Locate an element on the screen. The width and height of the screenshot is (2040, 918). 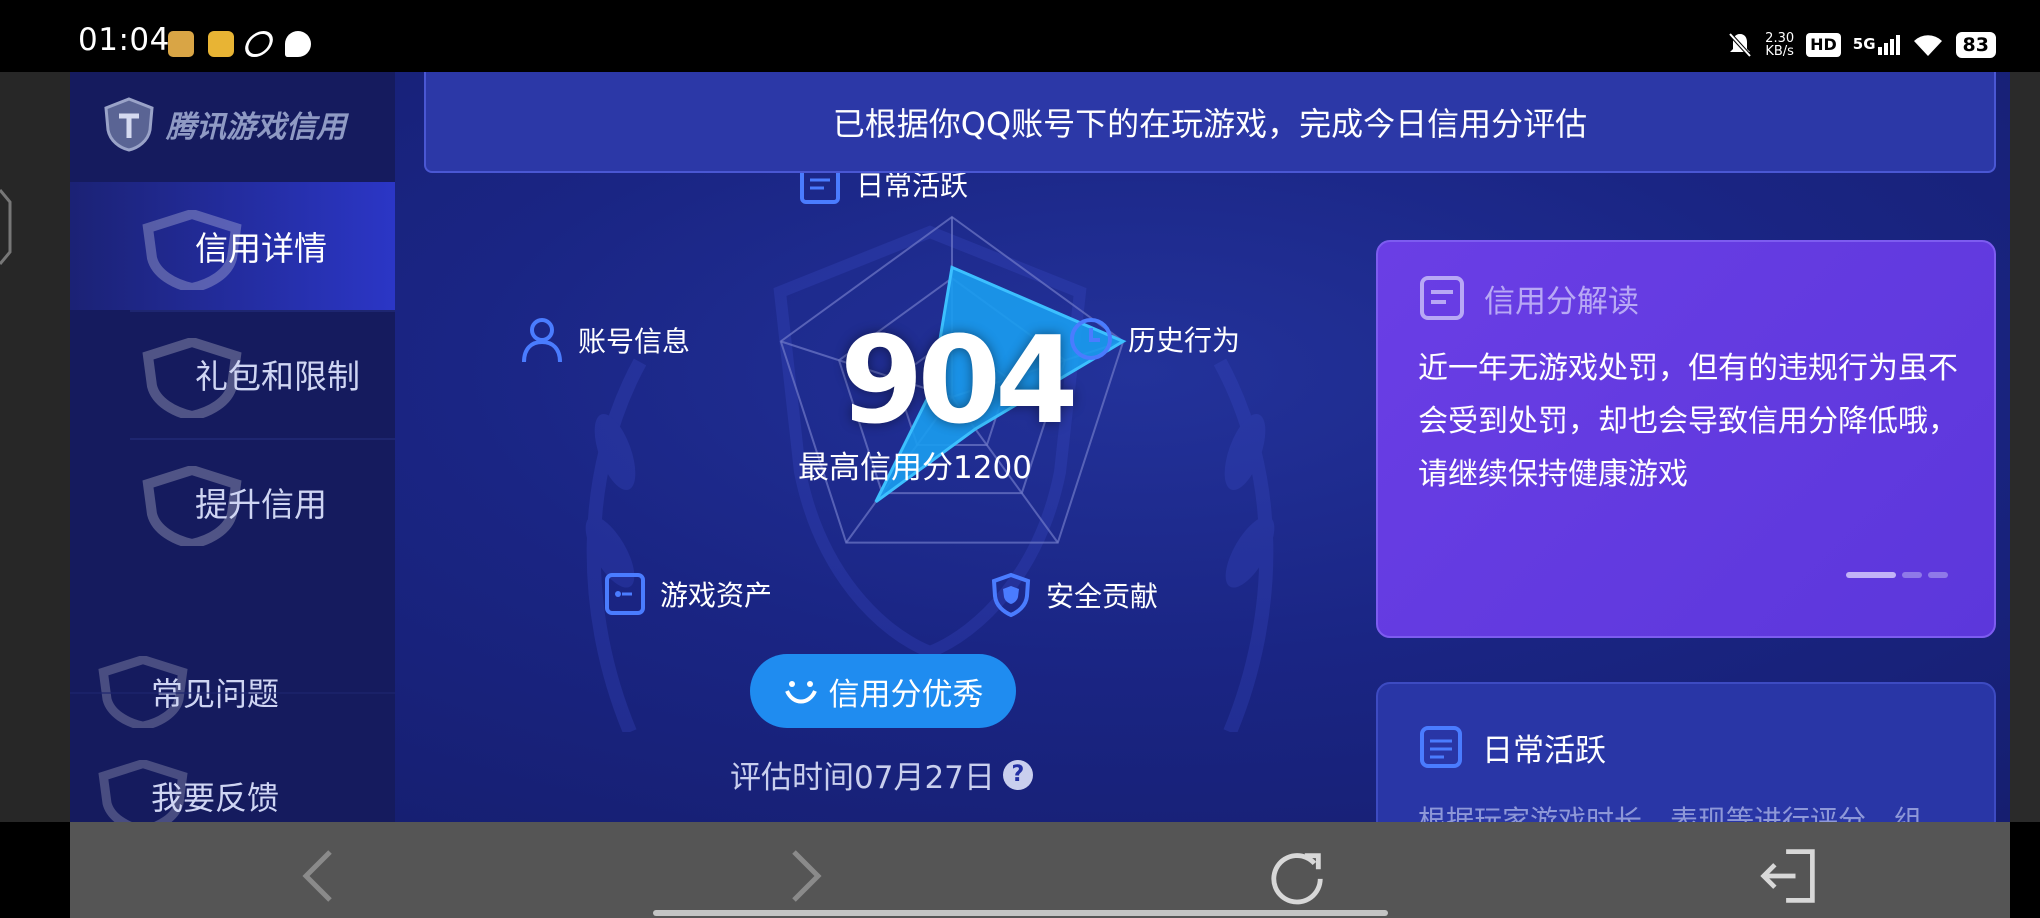
card-title: 日常活跃 is located at coordinates (1544, 750).